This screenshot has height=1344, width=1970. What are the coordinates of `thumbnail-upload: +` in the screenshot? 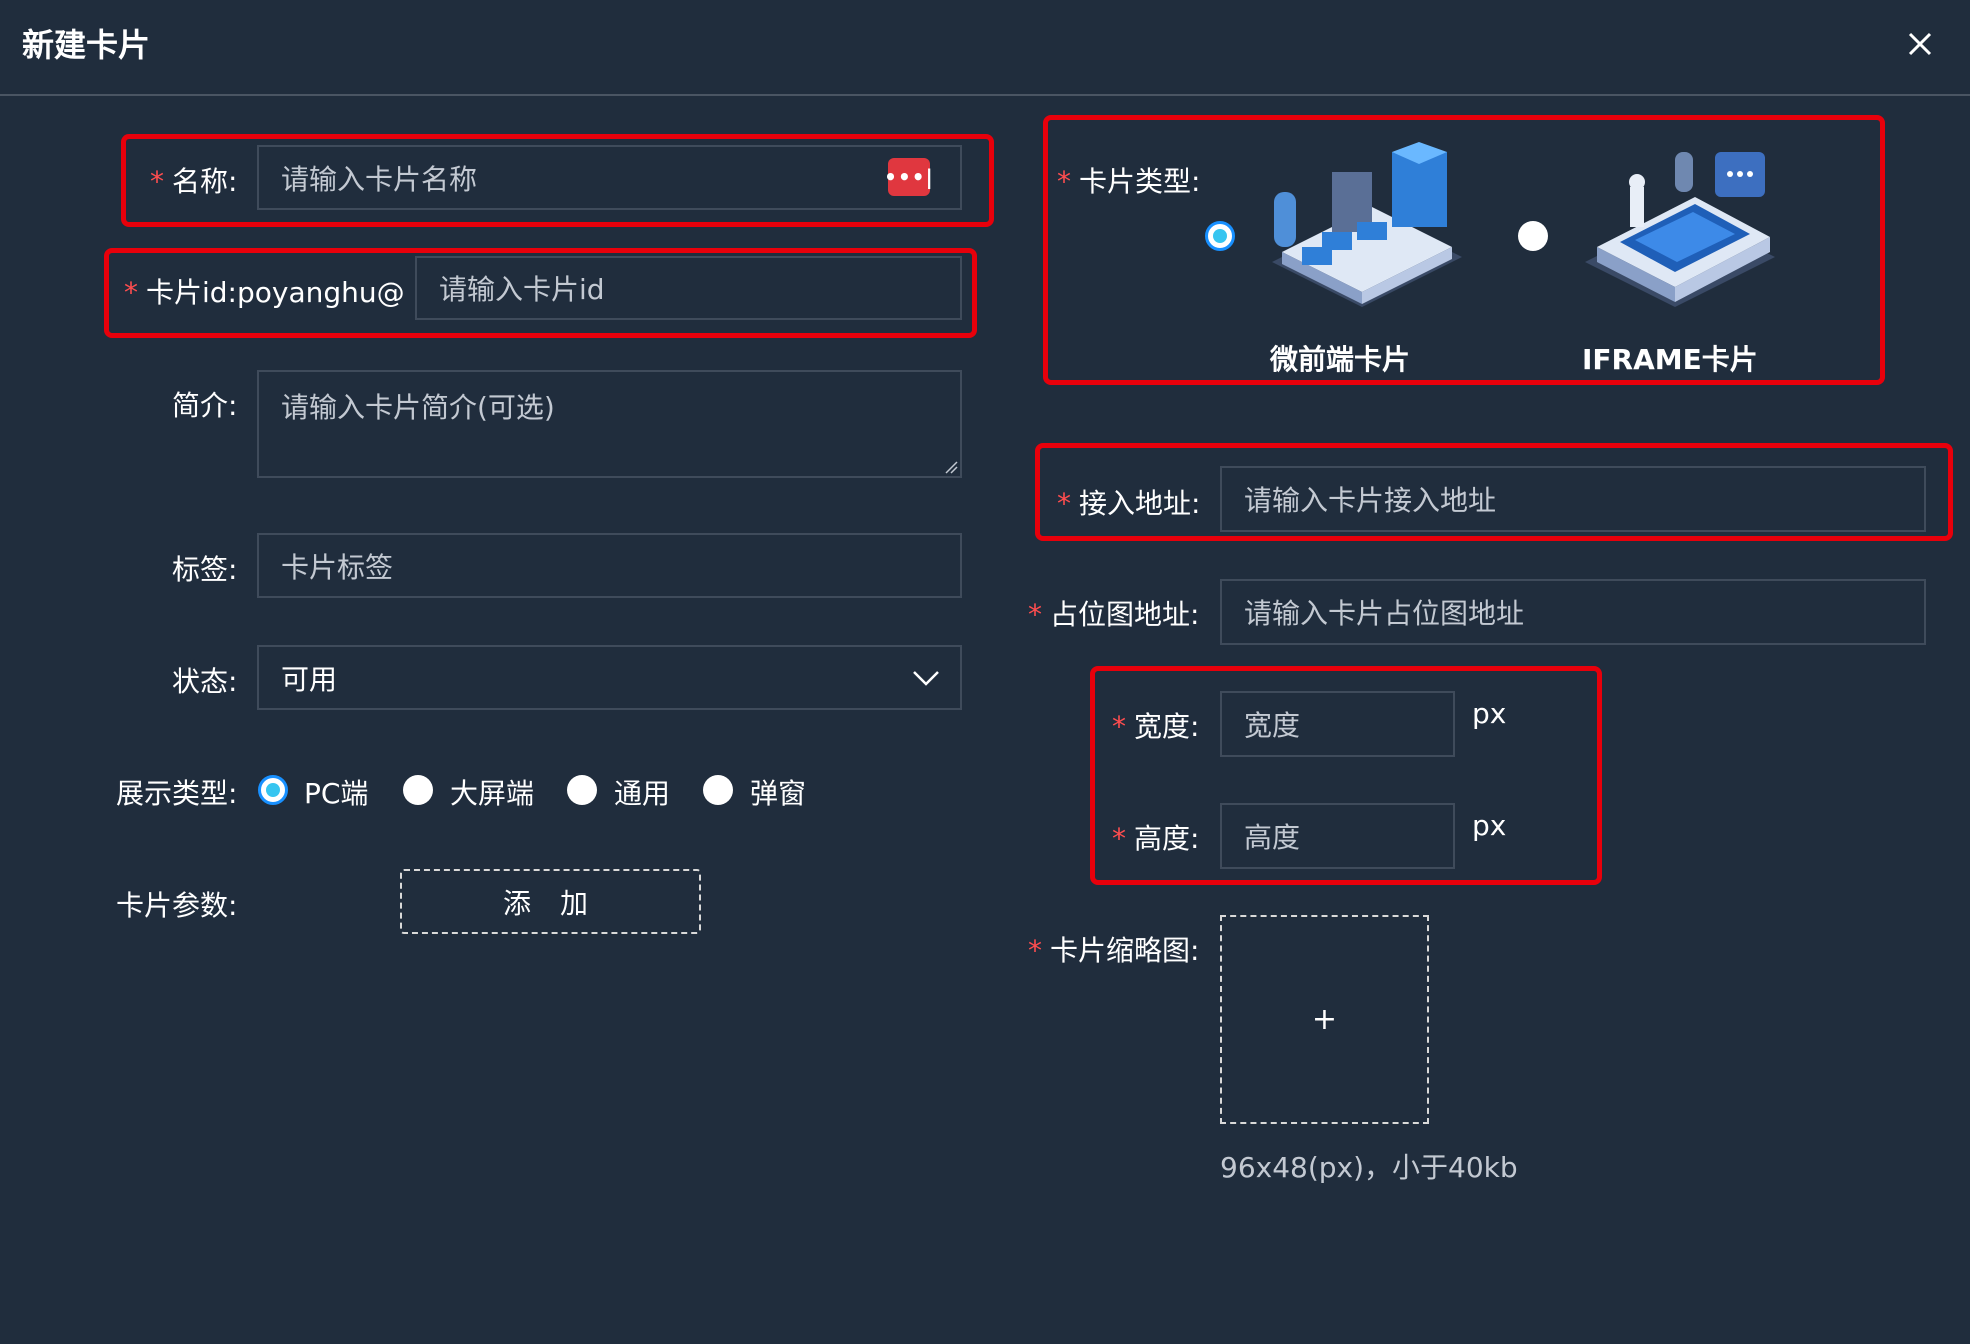 It's located at (1324, 1019).